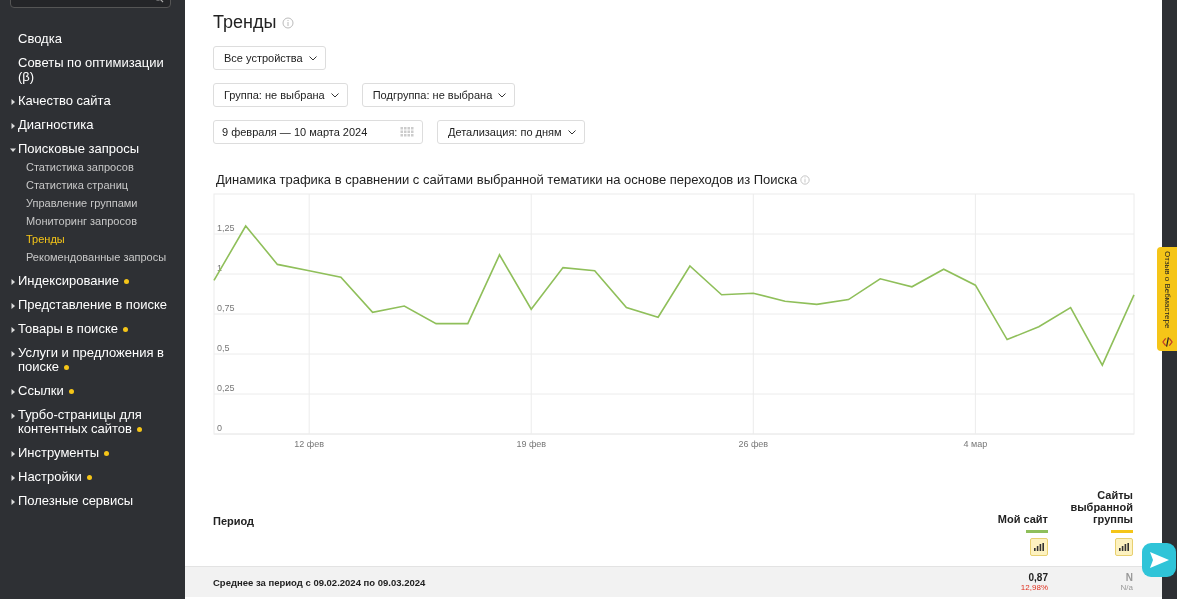  I want to click on feedback-tab: Отзыв о Вебмастере, so click(1167, 299).